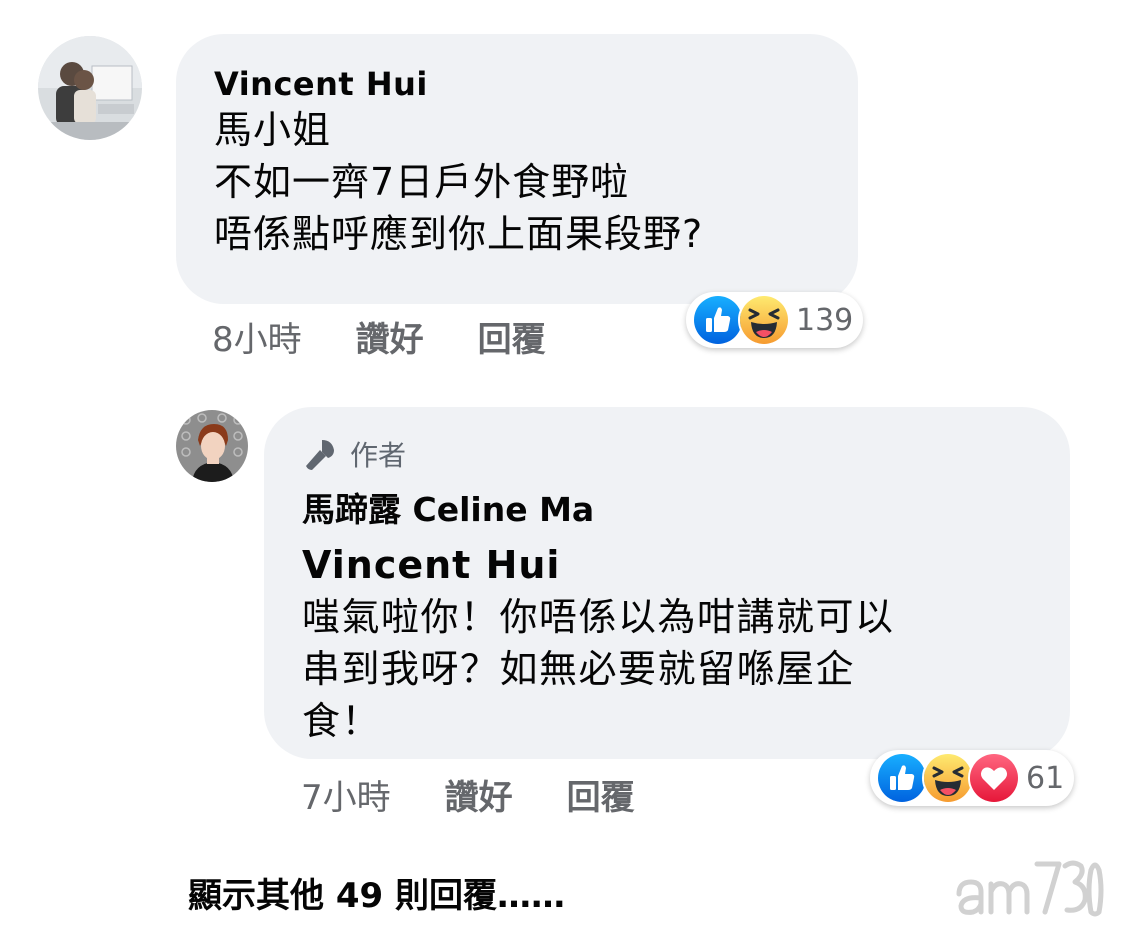 The height and width of the screenshot is (936, 1125). I want to click on reply-line-3: 食！, so click(342, 721).